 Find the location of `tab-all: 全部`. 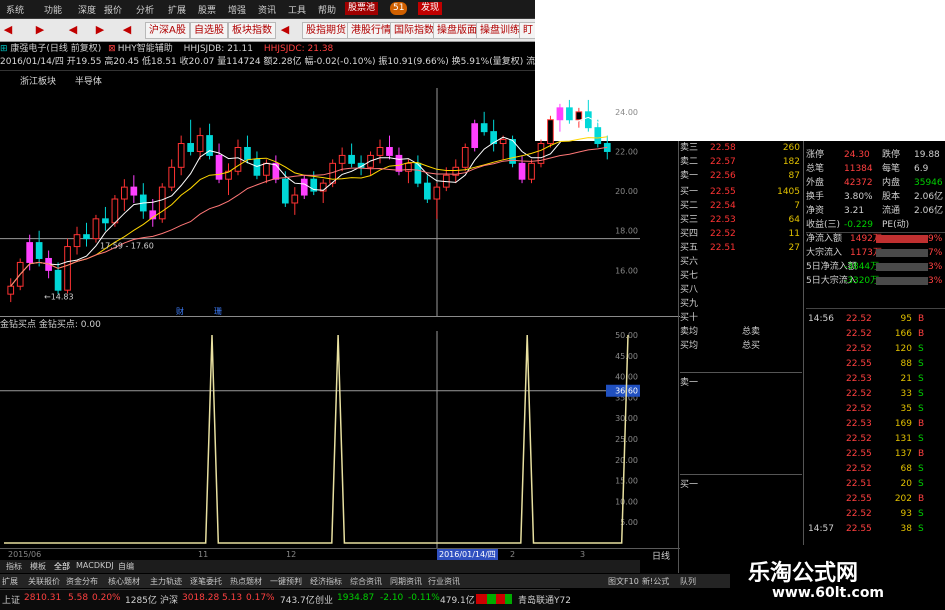

tab-all: 全部 is located at coordinates (62, 566).